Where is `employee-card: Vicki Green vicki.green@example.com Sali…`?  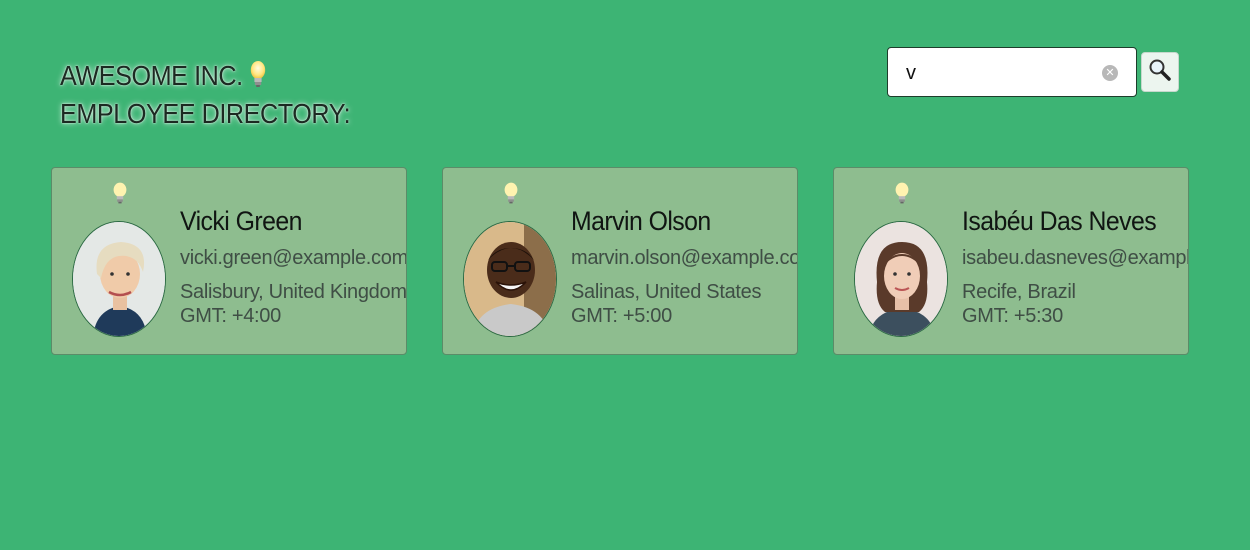
employee-card: Vicki Green vicki.green@example.com Sali… is located at coordinates (229, 261).